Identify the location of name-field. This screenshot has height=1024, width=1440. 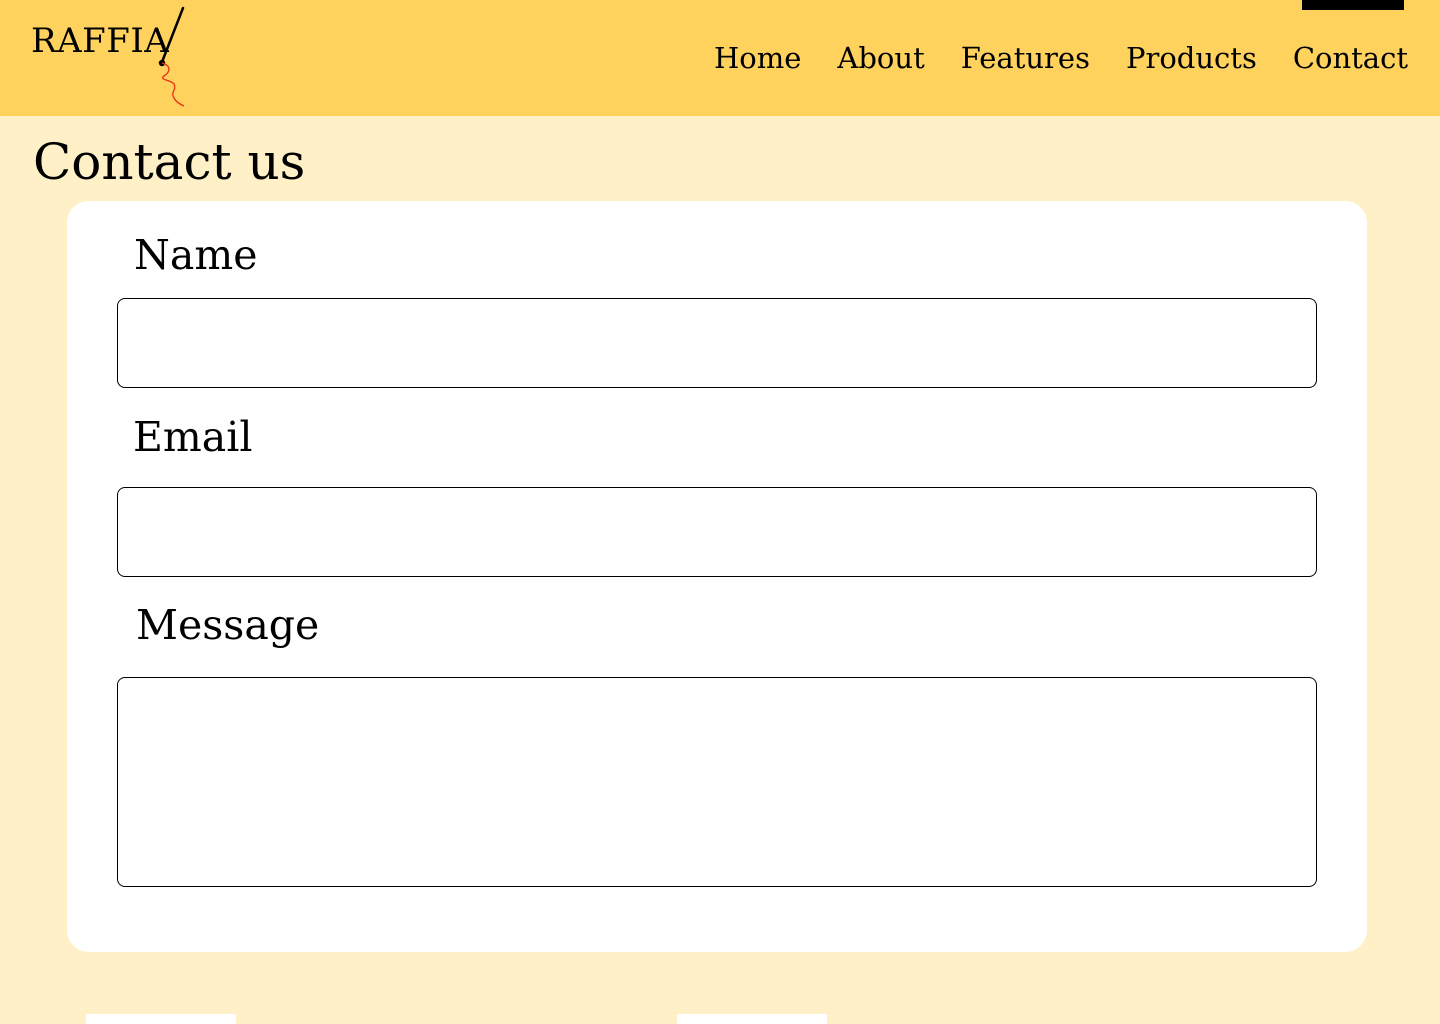
(717, 343).